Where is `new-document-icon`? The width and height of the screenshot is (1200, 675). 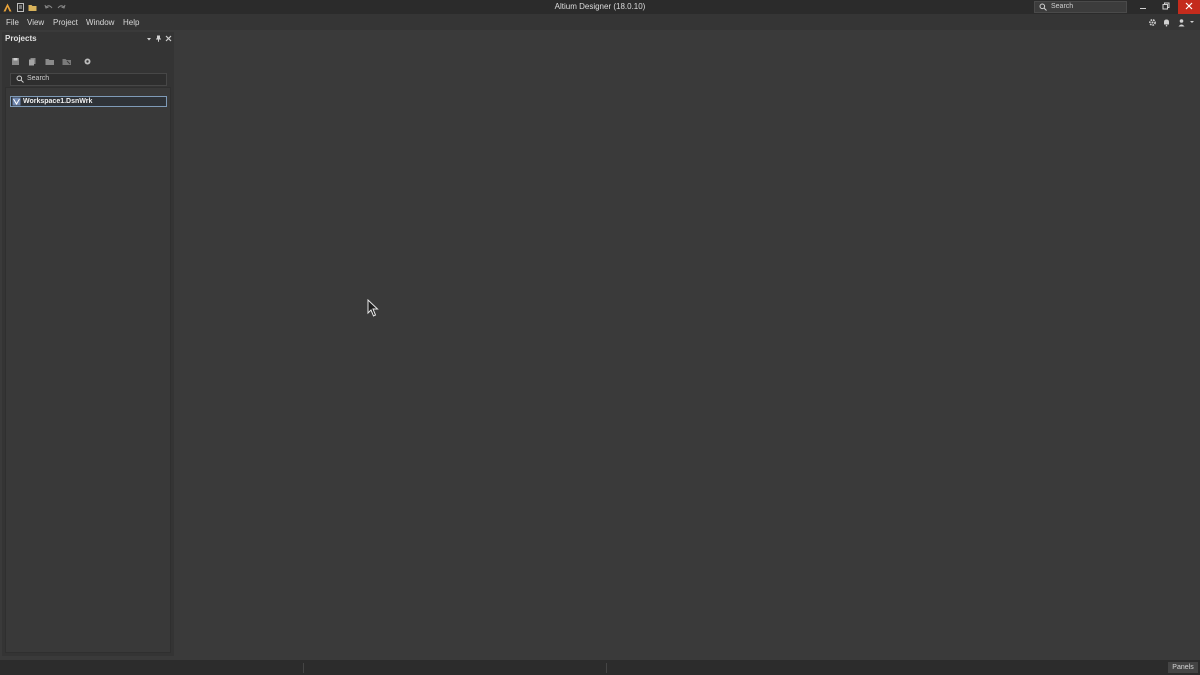
new-document-icon is located at coordinates (20, 7).